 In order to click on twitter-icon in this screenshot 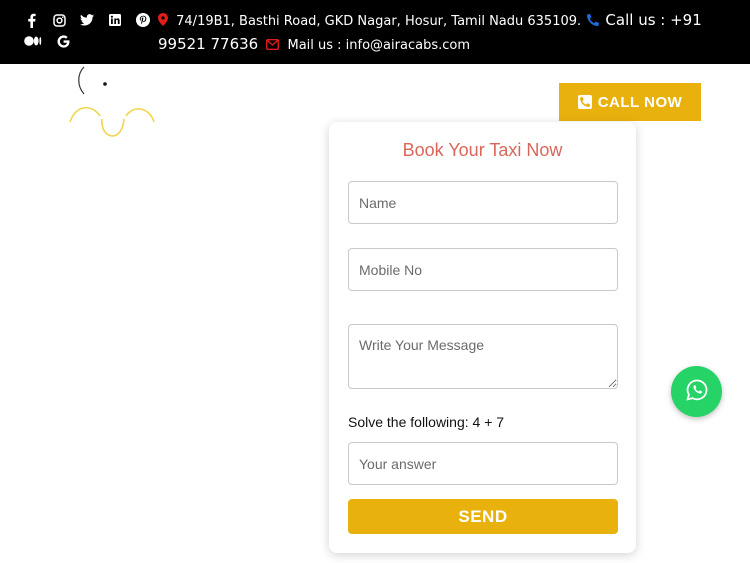, I will do `click(87, 20)`.